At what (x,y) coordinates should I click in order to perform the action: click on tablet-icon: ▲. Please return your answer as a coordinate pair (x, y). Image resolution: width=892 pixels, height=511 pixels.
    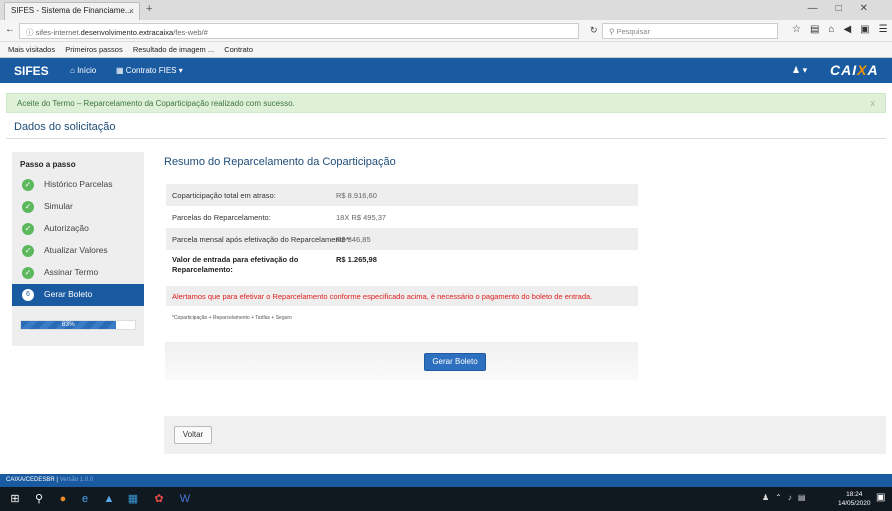
    Looking at the image, I should click on (109, 499).